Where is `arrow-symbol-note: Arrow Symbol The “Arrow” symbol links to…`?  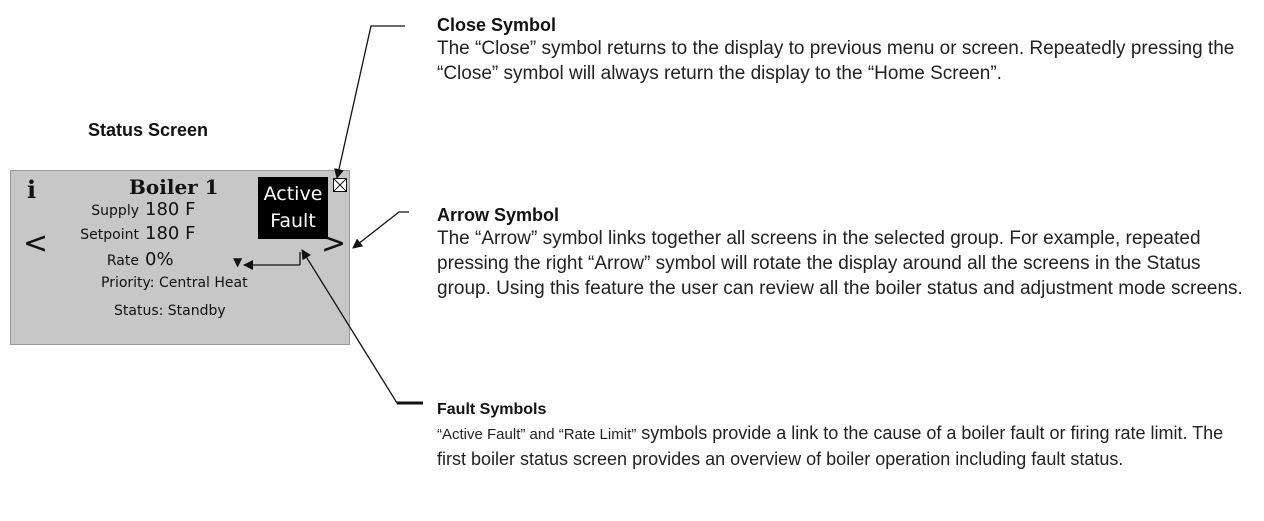
arrow-symbol-note: Arrow Symbol The “Arrow” symbol links to… is located at coordinates (847, 252).